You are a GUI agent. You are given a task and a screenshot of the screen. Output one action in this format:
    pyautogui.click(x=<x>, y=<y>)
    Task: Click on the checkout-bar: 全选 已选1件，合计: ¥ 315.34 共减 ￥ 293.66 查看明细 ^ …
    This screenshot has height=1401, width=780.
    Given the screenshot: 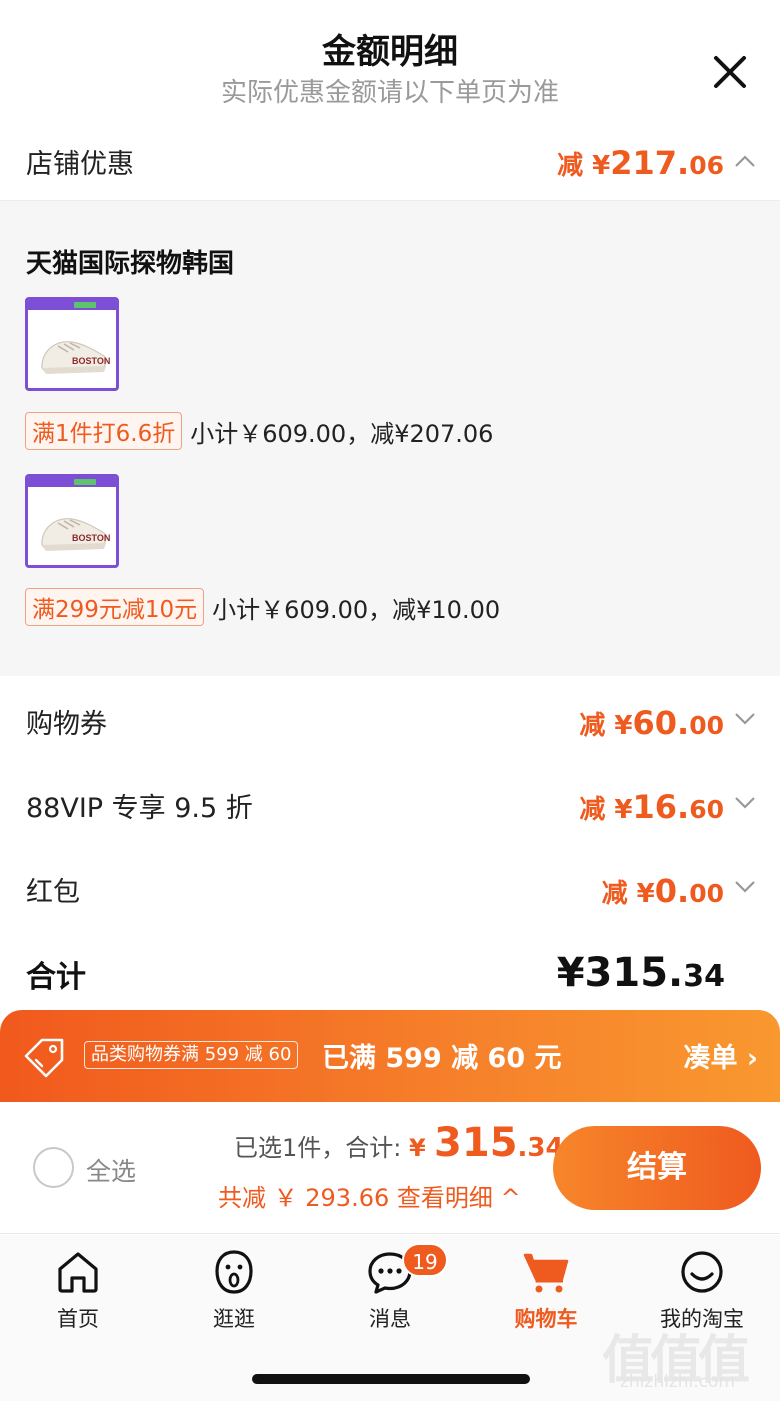 What is the action you would take?
    pyautogui.click(x=390, y=1168)
    